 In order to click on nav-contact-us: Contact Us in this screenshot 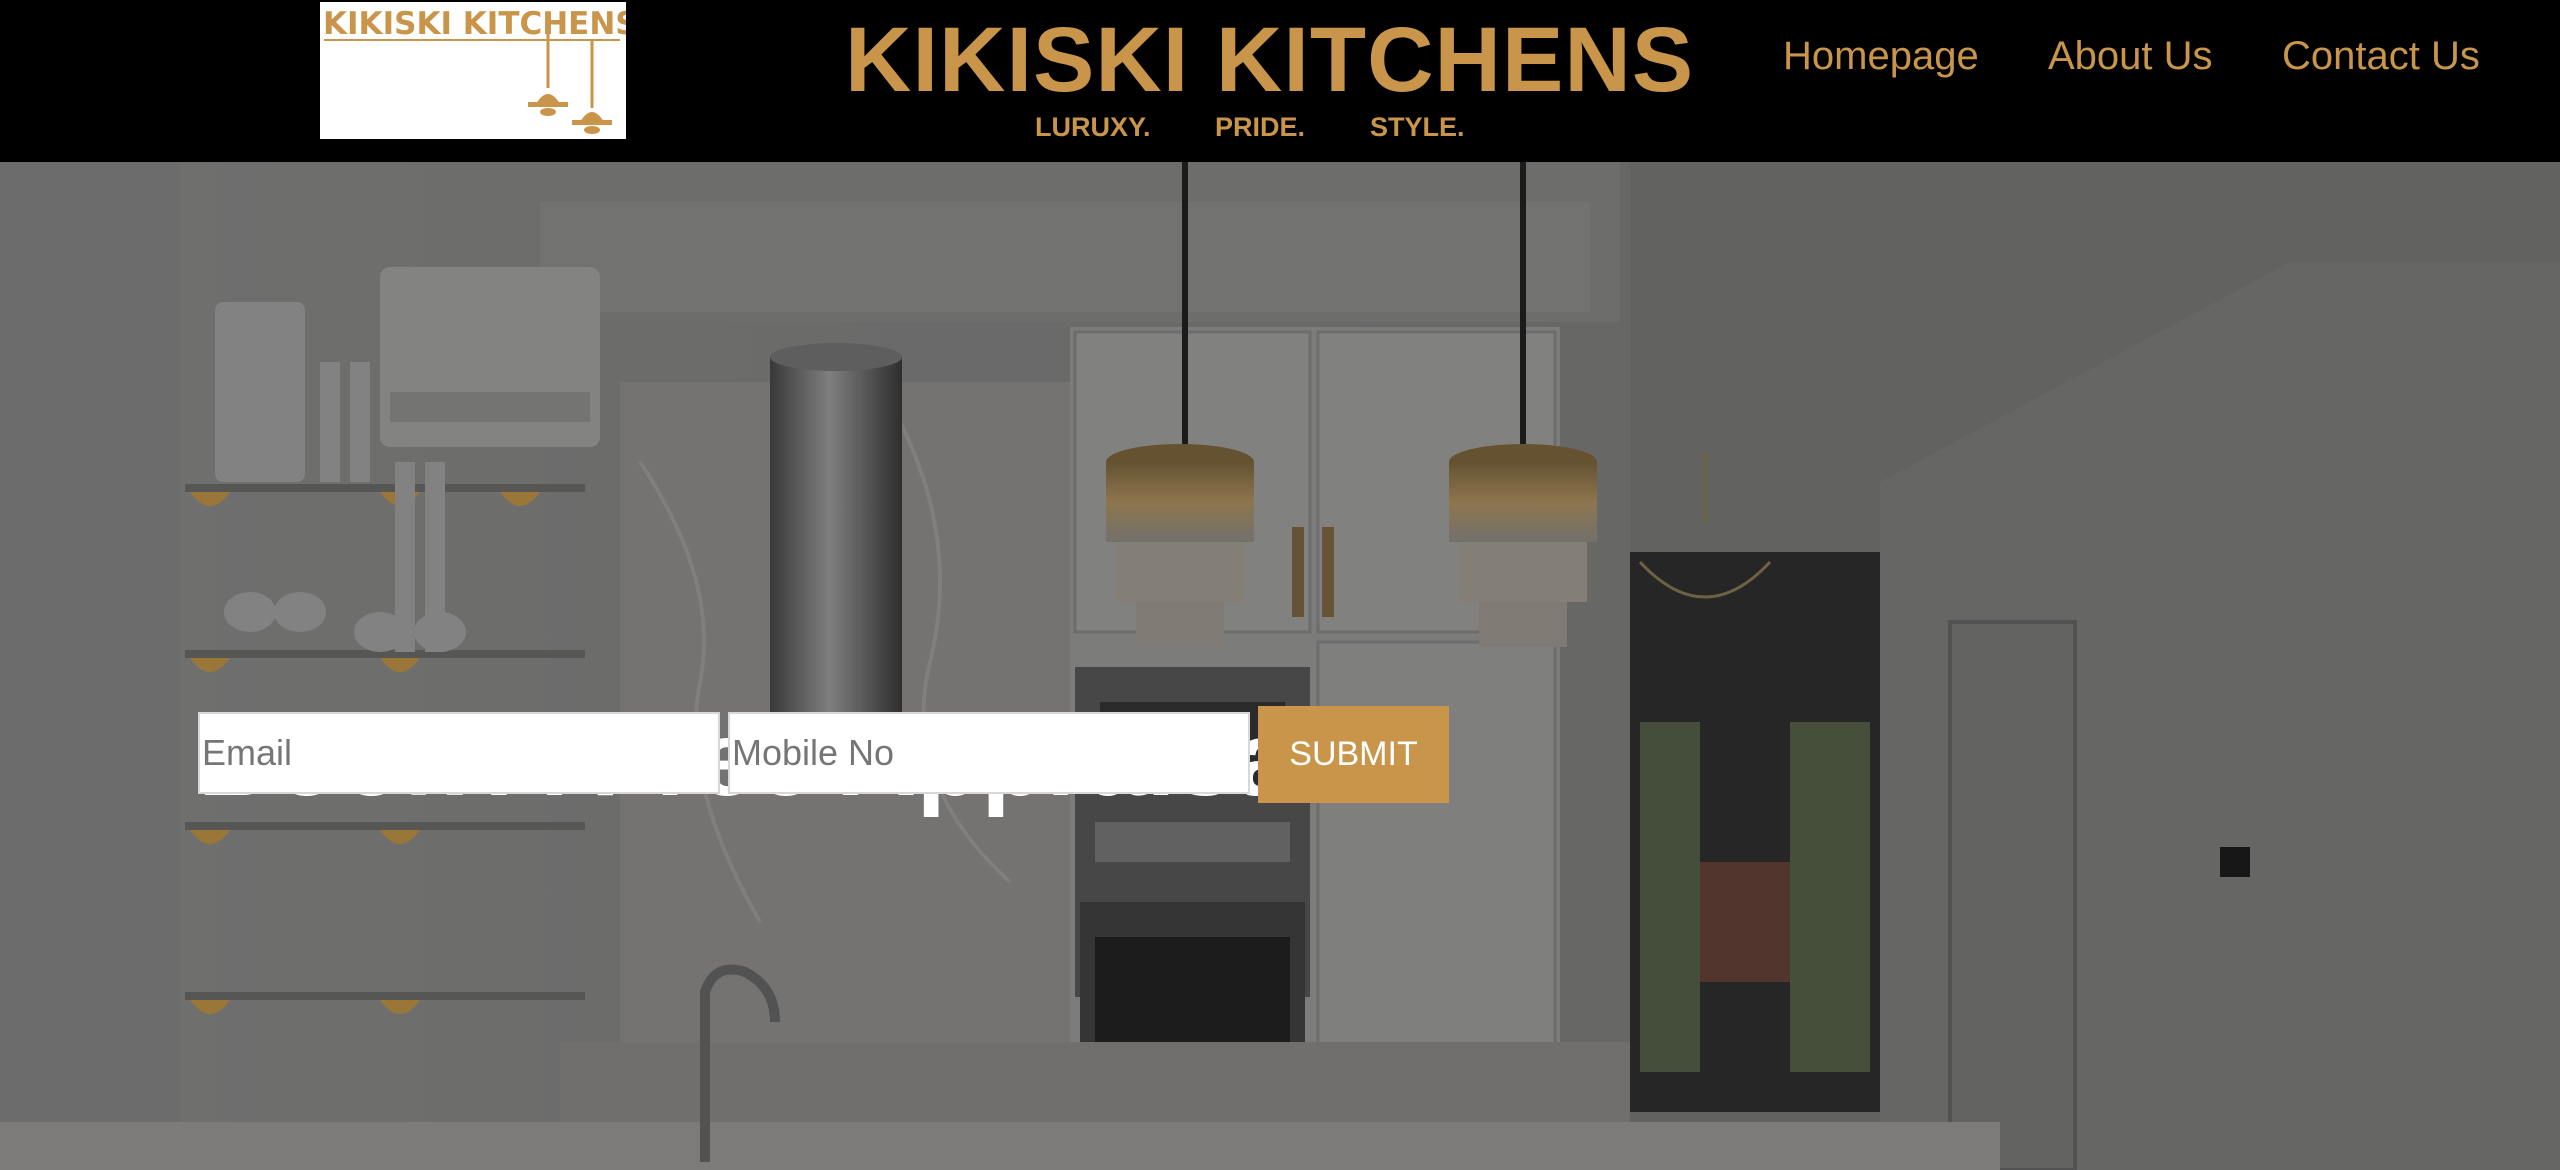, I will do `click(2381, 56)`.